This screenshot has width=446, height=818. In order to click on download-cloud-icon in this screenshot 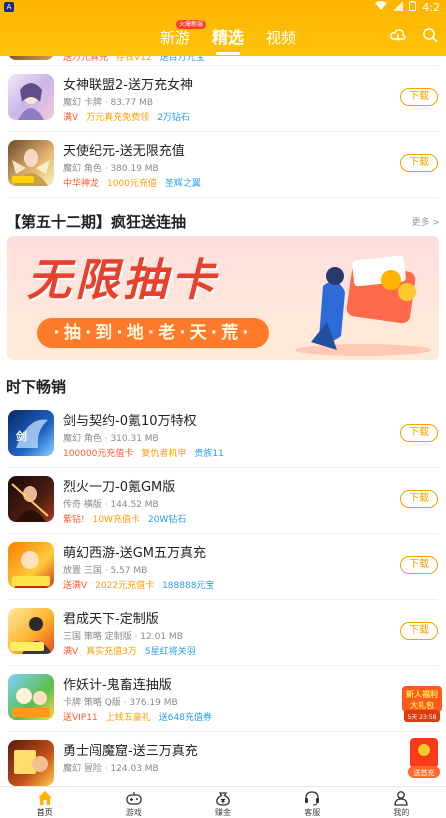, I will do `click(398, 35)`.